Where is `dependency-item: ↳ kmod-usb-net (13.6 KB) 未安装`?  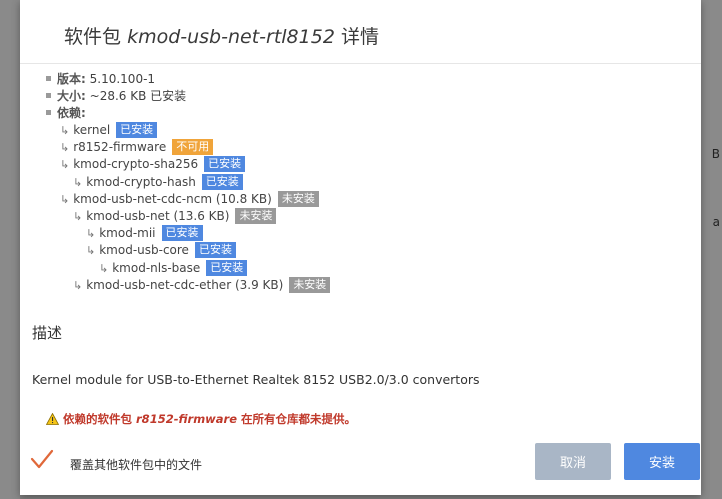
dependency-item: ↳ kmod-usb-net (13.6 KB) 未安装 is located at coordinates (175, 216).